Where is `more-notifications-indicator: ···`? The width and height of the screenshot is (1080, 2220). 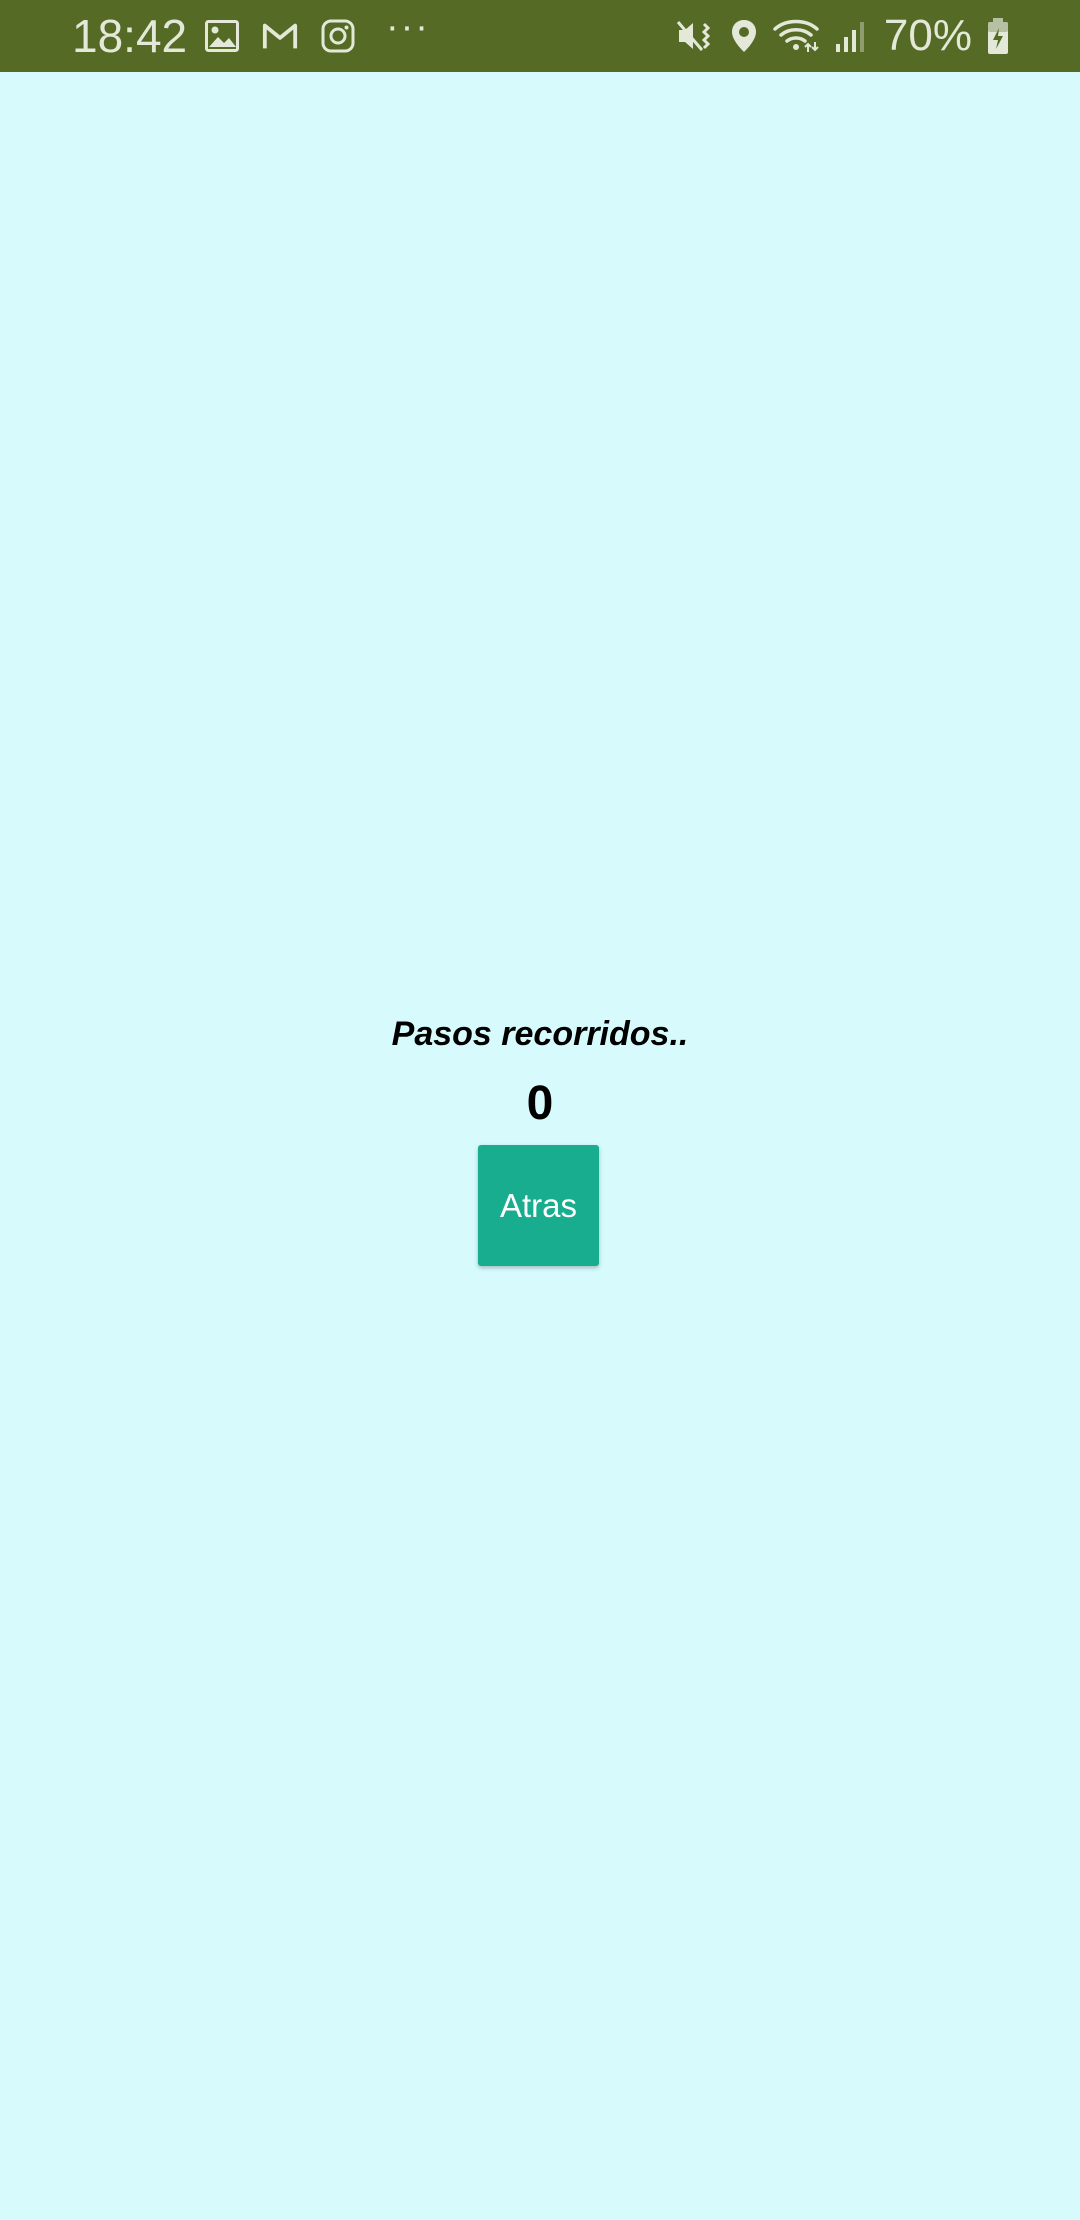 more-notifications-indicator: ··· is located at coordinates (408, 27).